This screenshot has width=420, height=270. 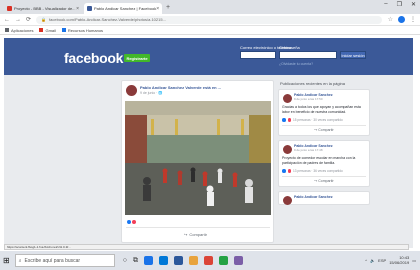 I want to click on post-photo, so click(x=198, y=158).